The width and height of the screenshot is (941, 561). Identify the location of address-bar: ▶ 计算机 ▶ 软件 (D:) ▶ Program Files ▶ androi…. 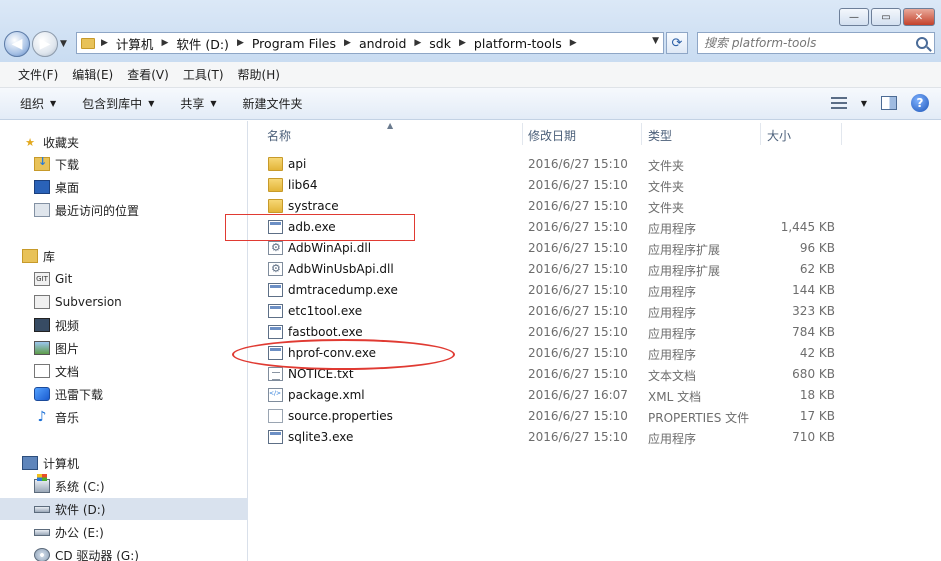
(370, 43).